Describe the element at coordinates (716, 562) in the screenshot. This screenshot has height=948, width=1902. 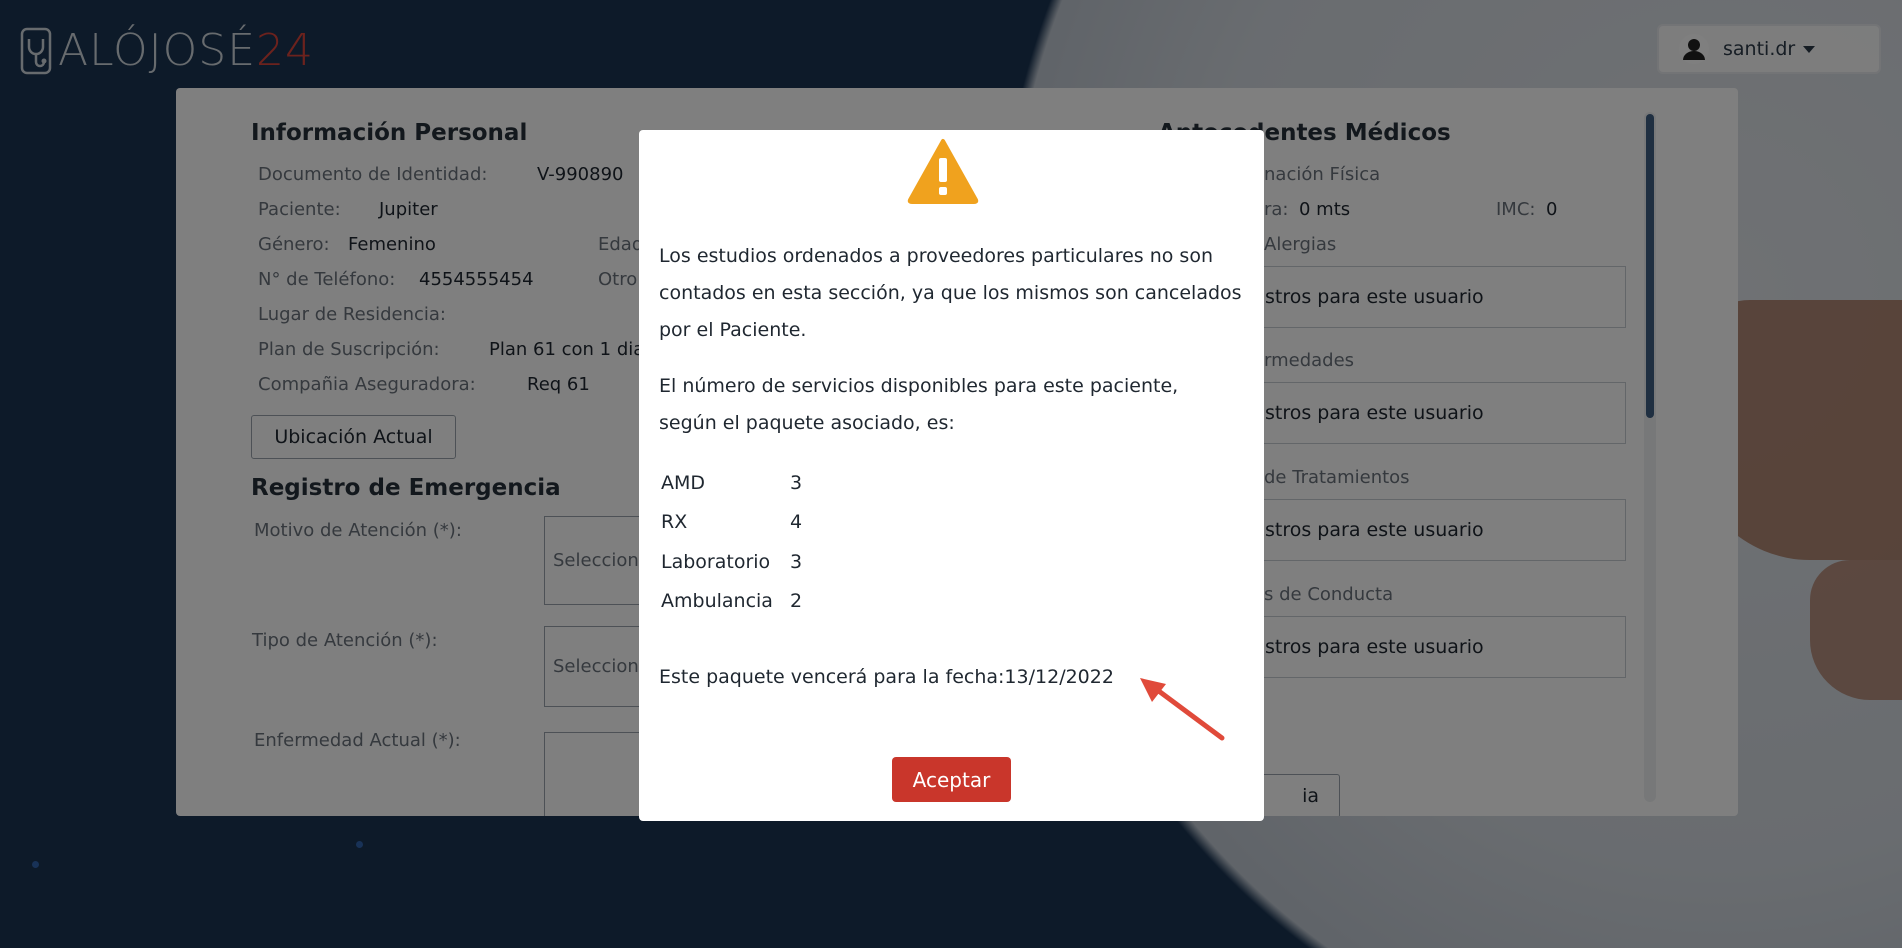
I see `service-name: Laboratorio` at that location.